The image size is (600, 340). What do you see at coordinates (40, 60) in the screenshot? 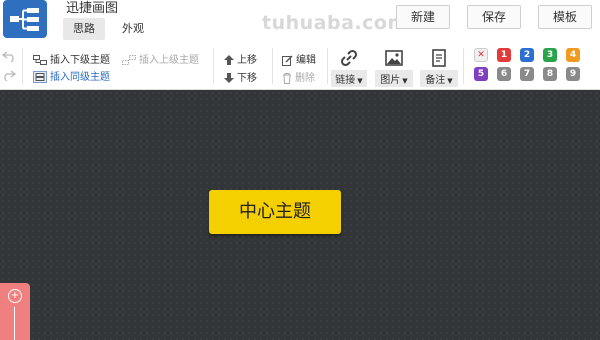
I see `insert-child-icon` at bounding box center [40, 60].